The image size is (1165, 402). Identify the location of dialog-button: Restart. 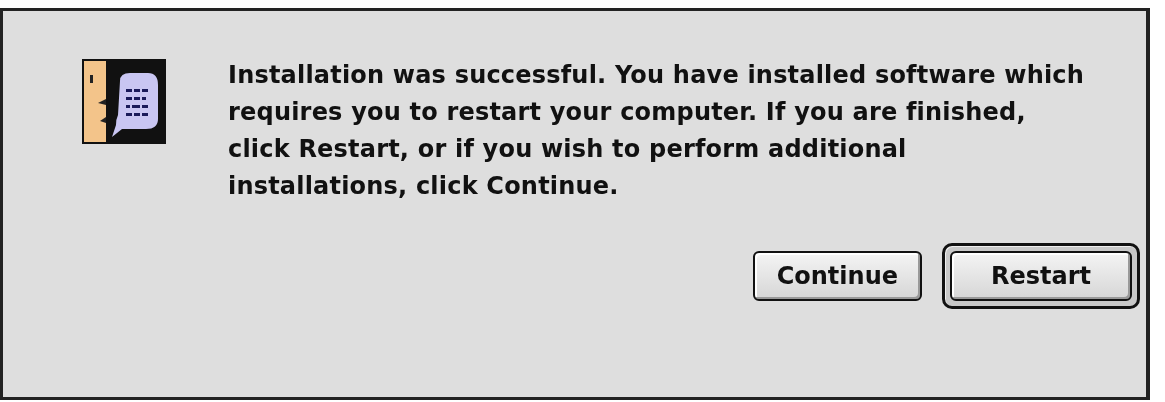
(1041, 276).